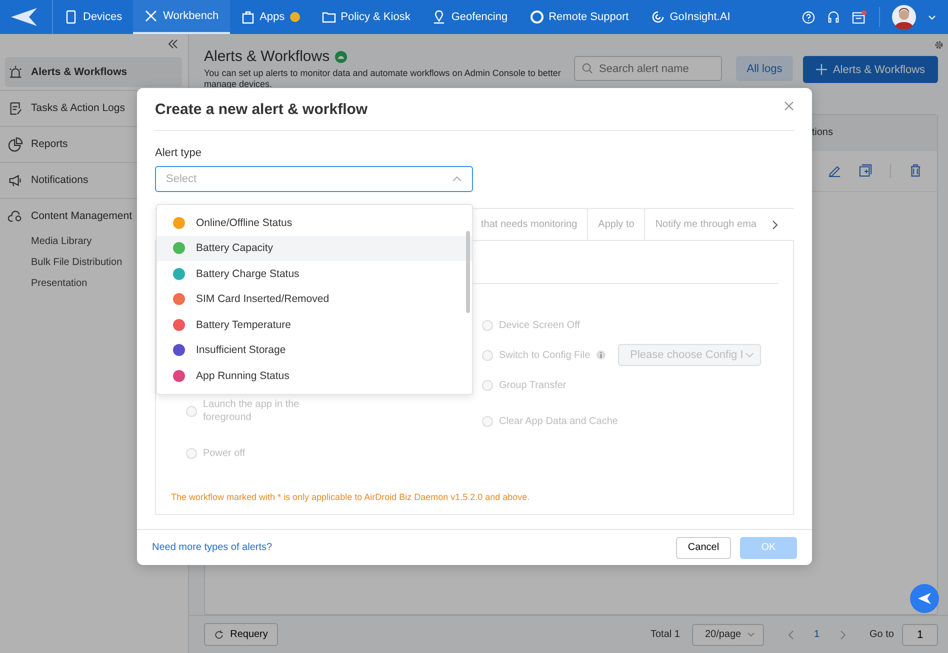 The height and width of the screenshot is (653, 948). What do you see at coordinates (865, 171) in the screenshot?
I see `copy-icon` at bounding box center [865, 171].